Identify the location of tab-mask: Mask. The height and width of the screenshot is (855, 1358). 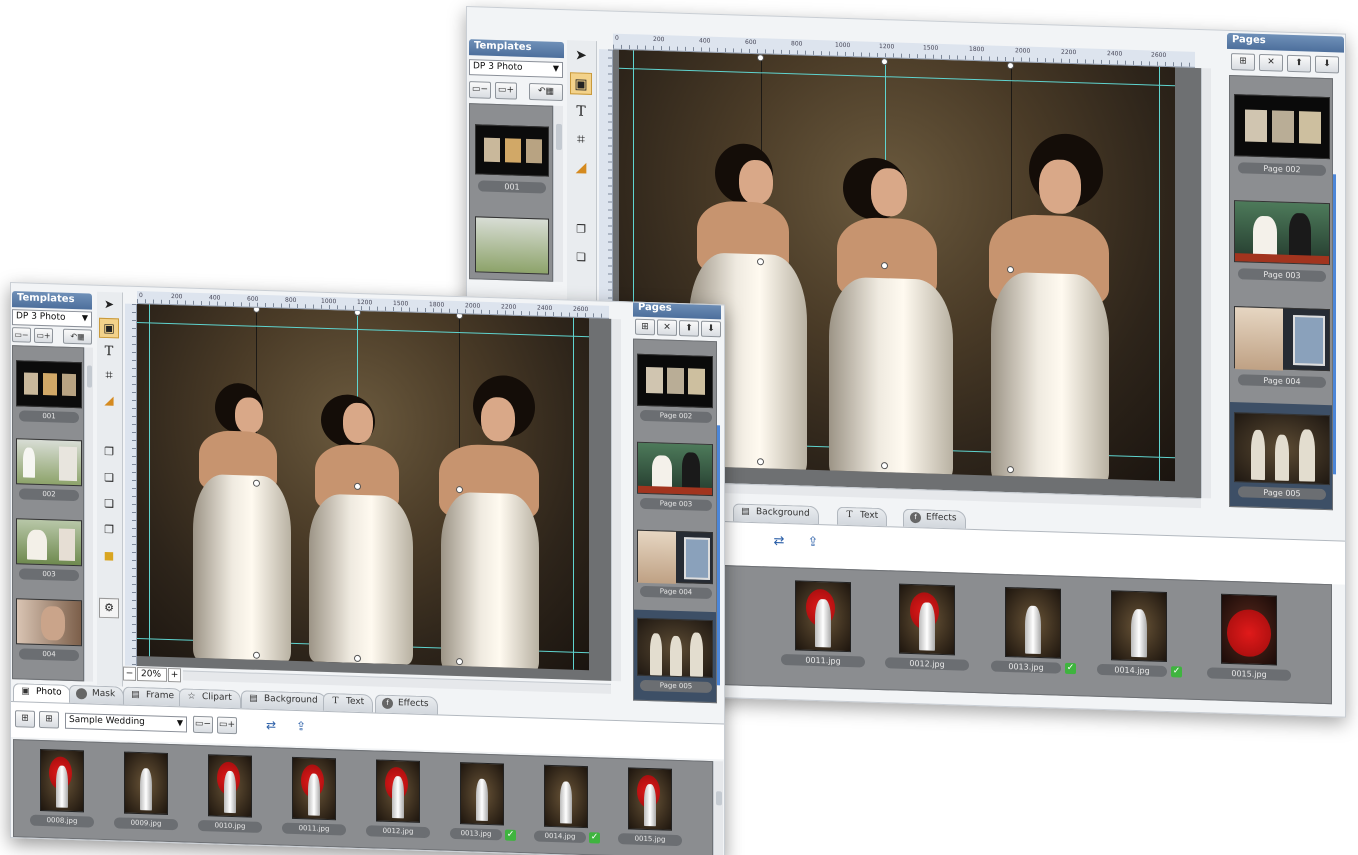
(97, 694).